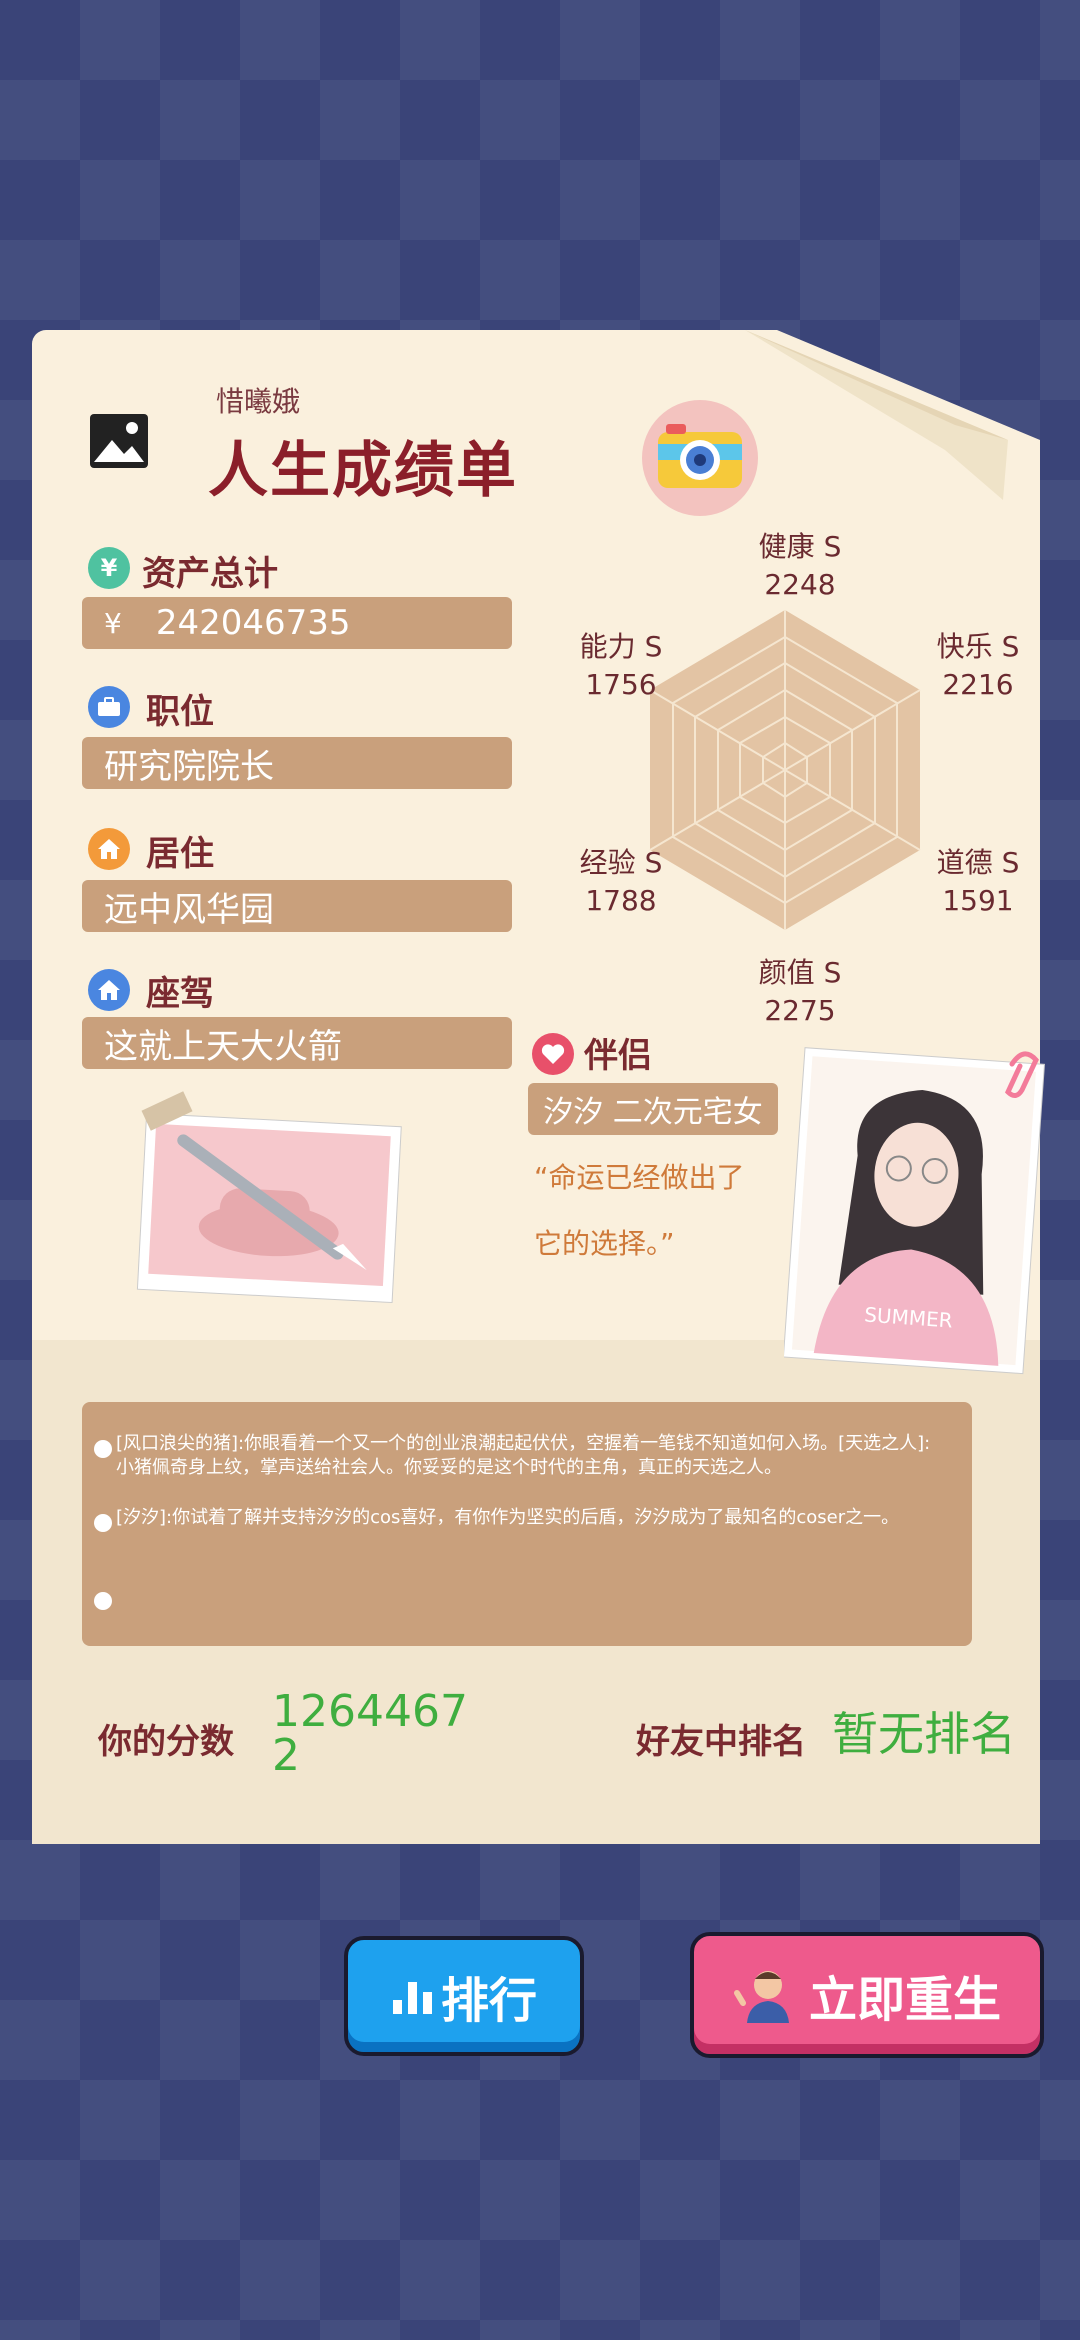 This screenshot has width=1080, height=2340. What do you see at coordinates (978, 665) in the screenshot?
I see `stat-happiness: 快乐 S 2216` at bounding box center [978, 665].